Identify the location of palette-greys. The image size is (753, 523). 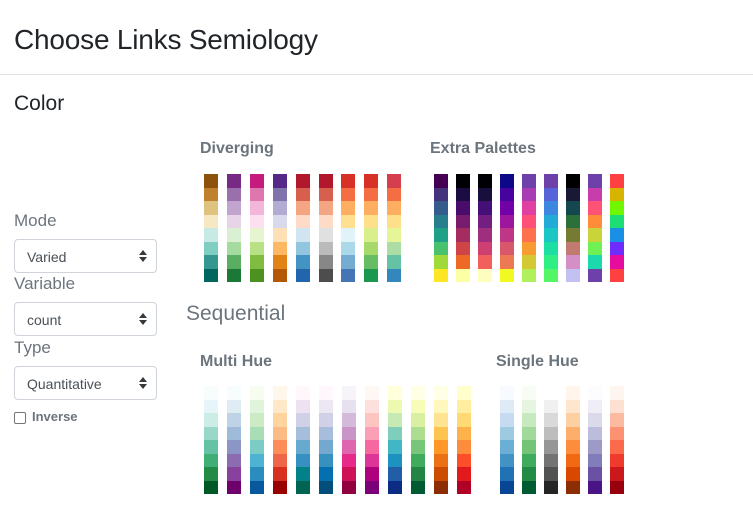
(551, 440).